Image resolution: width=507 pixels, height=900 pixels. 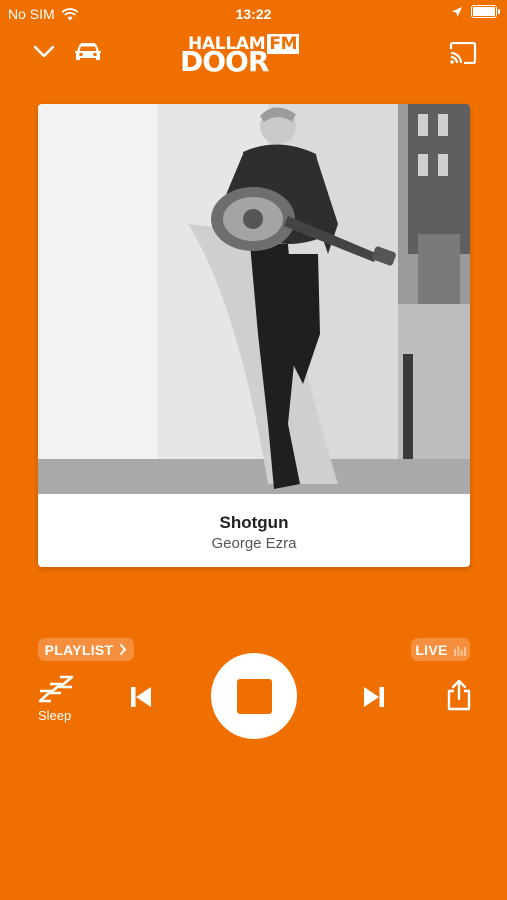 What do you see at coordinates (79, 649) in the screenshot?
I see `playlist-label: PLAYLIST` at bounding box center [79, 649].